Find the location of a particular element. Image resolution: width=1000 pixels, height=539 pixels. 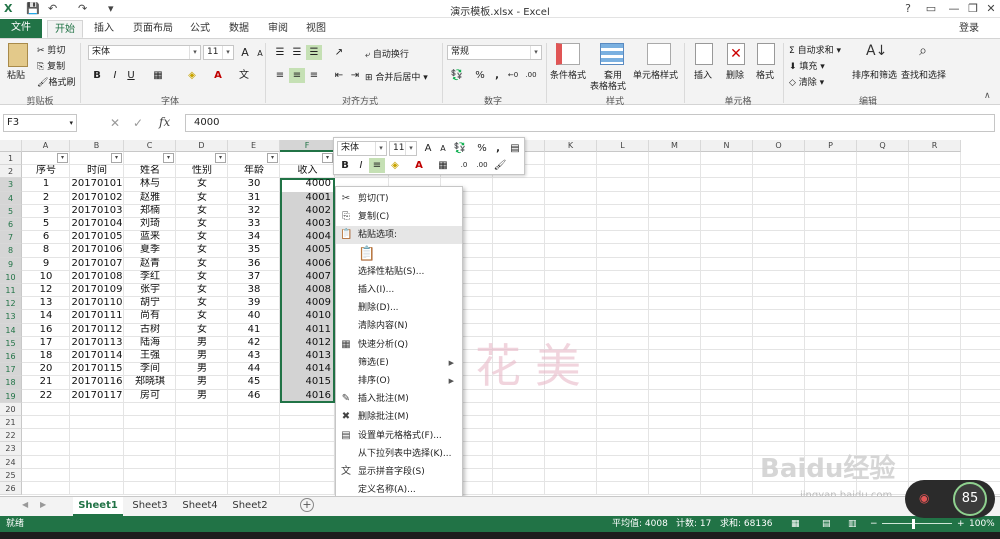

table-cell: 4015 is located at coordinates (307, 382).